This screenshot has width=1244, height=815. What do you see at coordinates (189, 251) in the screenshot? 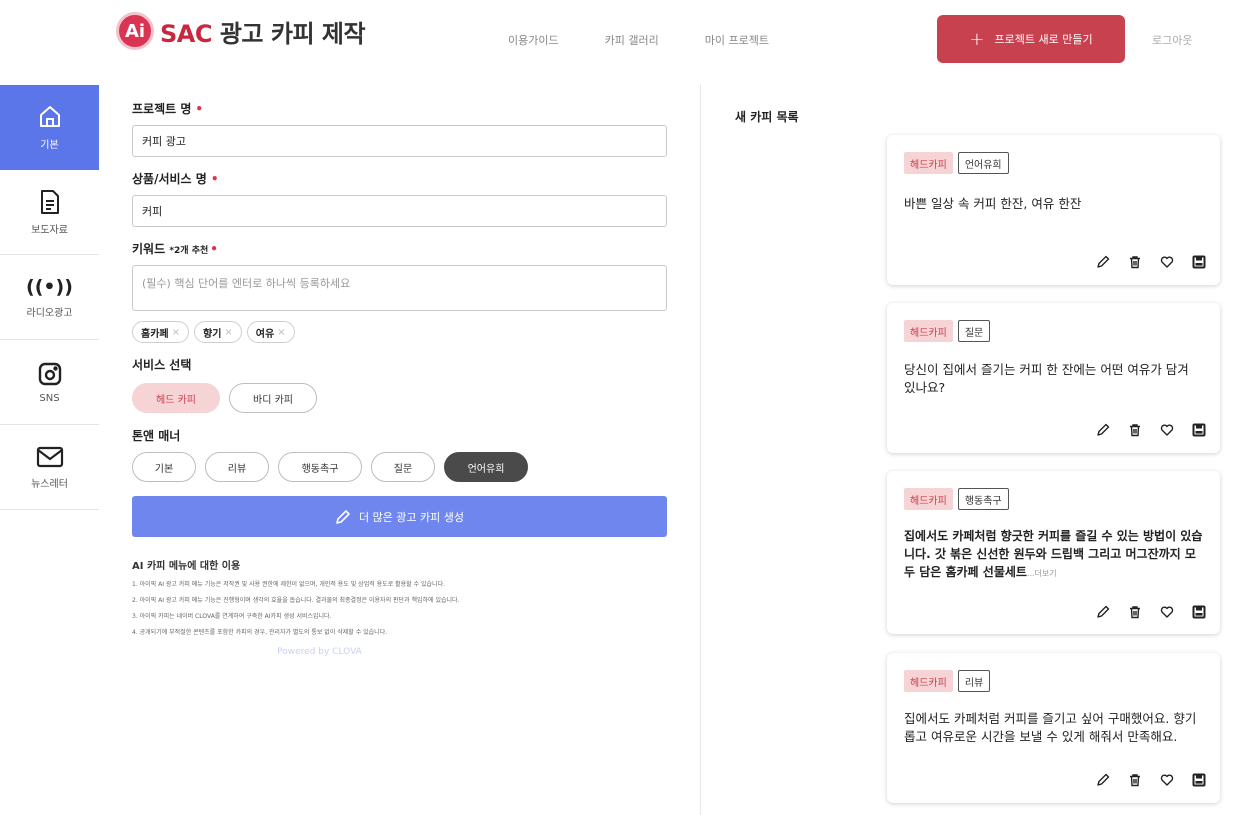
I see `keyword-hint: *2개 추천` at bounding box center [189, 251].